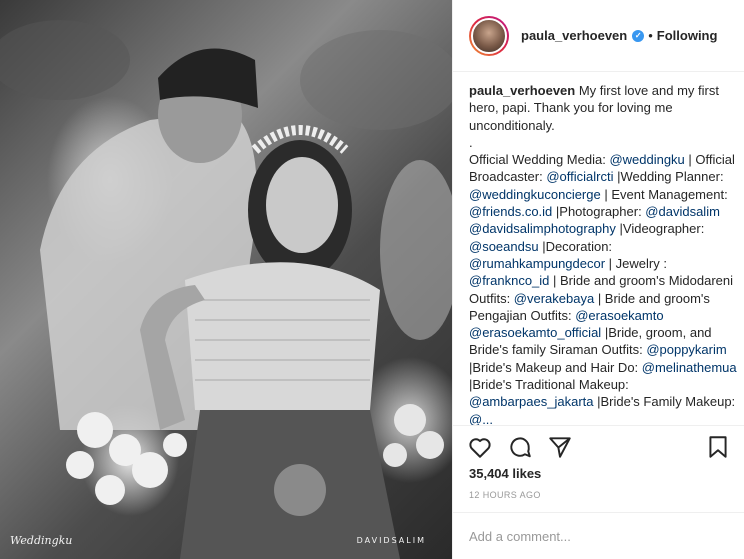 This screenshot has width=744, height=559. What do you see at coordinates (510, 211) in the screenshot?
I see `mention-link: @friends.co.id` at bounding box center [510, 211].